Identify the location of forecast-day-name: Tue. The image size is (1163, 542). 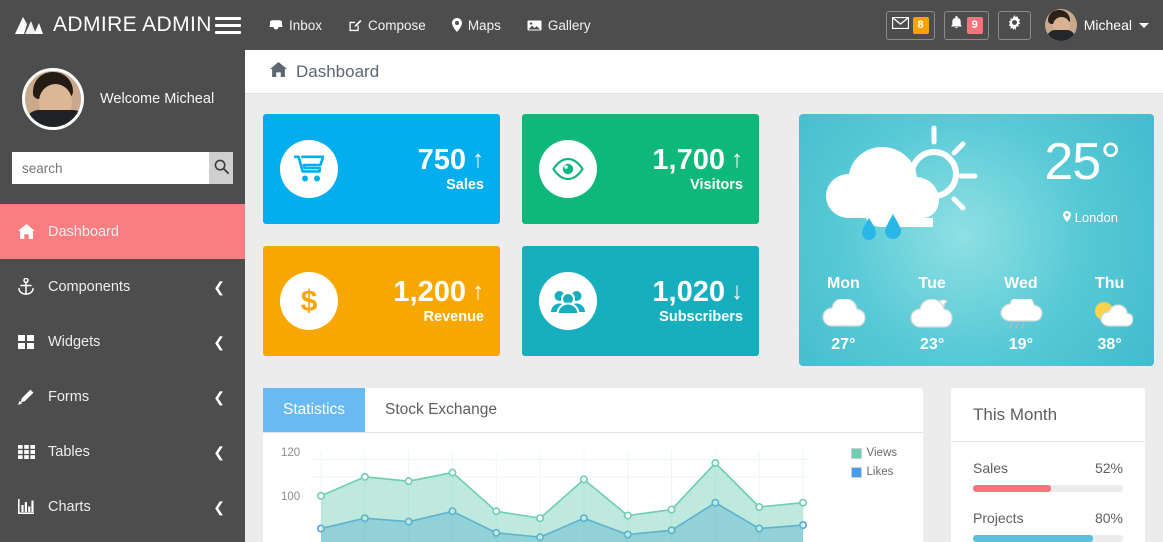
(932, 283).